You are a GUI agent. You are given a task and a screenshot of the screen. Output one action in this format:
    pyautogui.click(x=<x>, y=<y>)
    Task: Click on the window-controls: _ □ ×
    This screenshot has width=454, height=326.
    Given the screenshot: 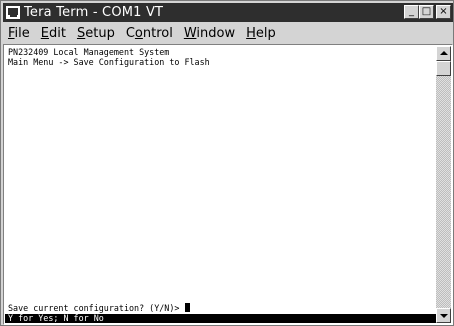 What is the action you would take?
    pyautogui.click(x=427, y=12)
    